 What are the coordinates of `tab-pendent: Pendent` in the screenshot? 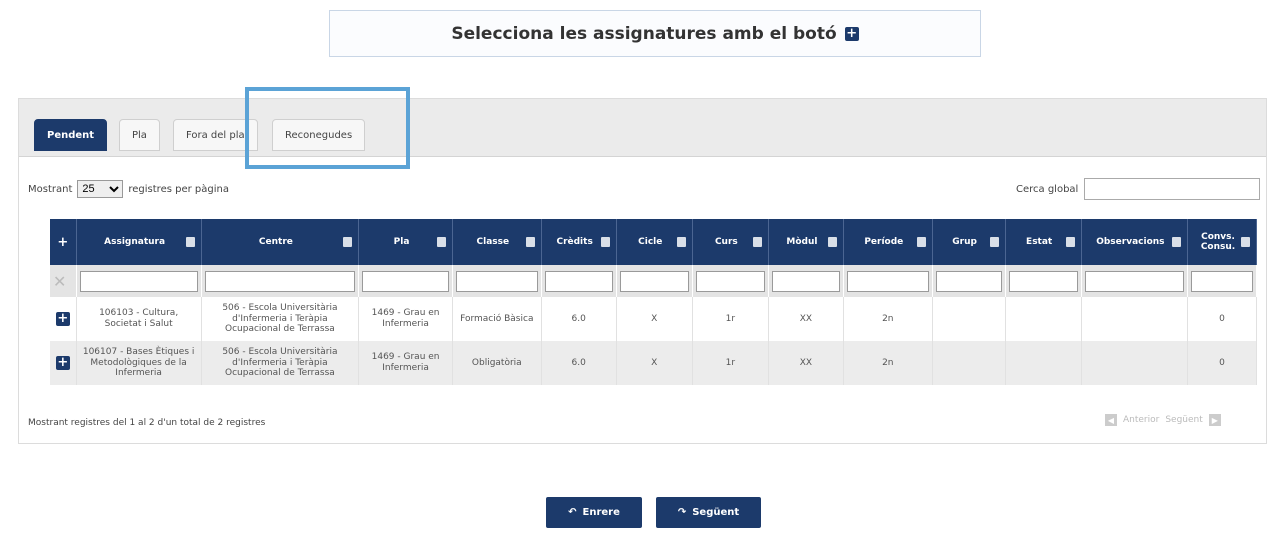 It's located at (71, 135).